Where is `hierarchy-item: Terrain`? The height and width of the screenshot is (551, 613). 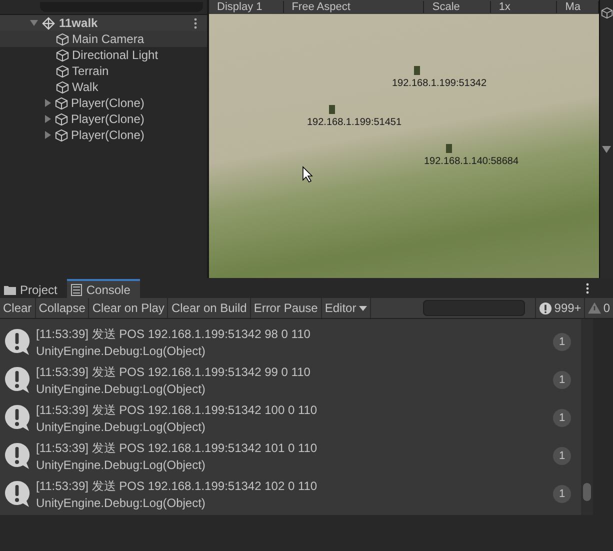 hierarchy-item: Terrain is located at coordinates (103, 71).